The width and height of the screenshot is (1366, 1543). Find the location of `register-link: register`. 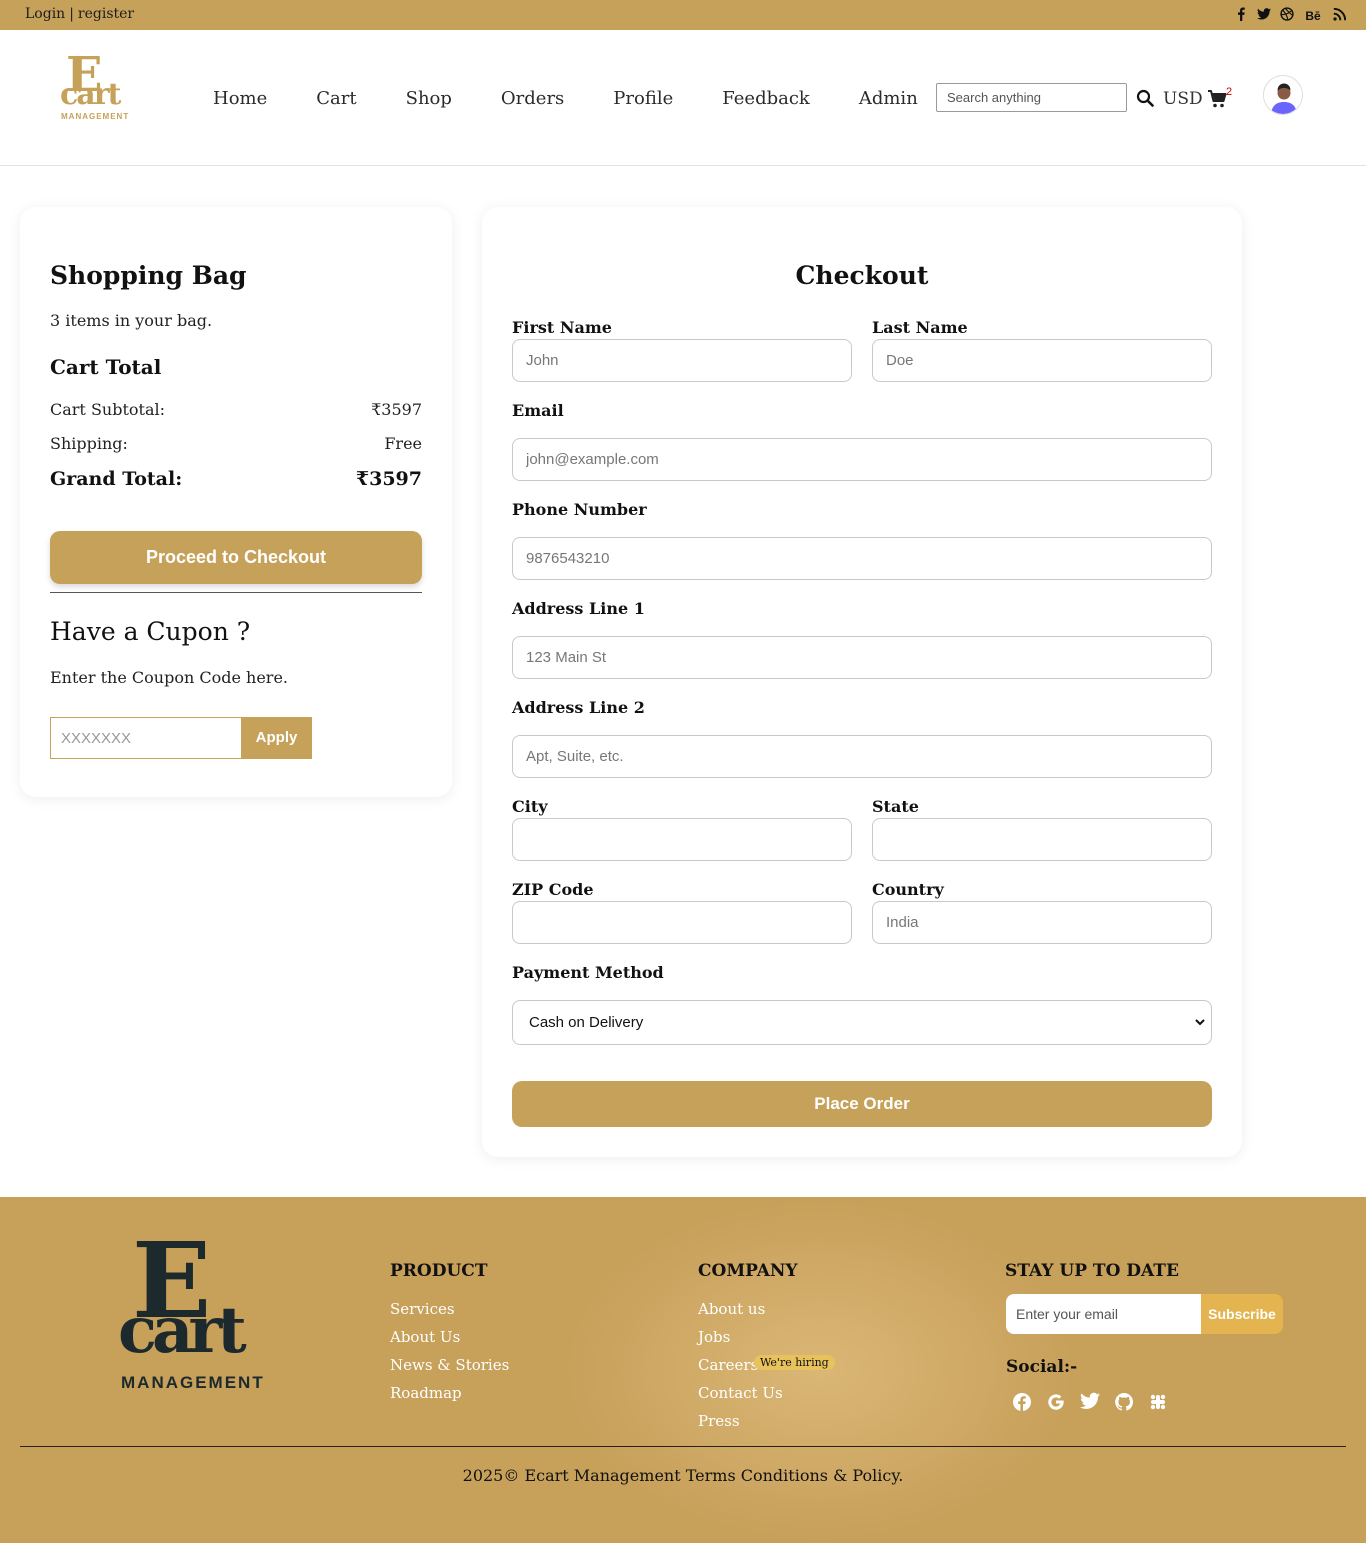

register-link: register is located at coordinates (106, 14).